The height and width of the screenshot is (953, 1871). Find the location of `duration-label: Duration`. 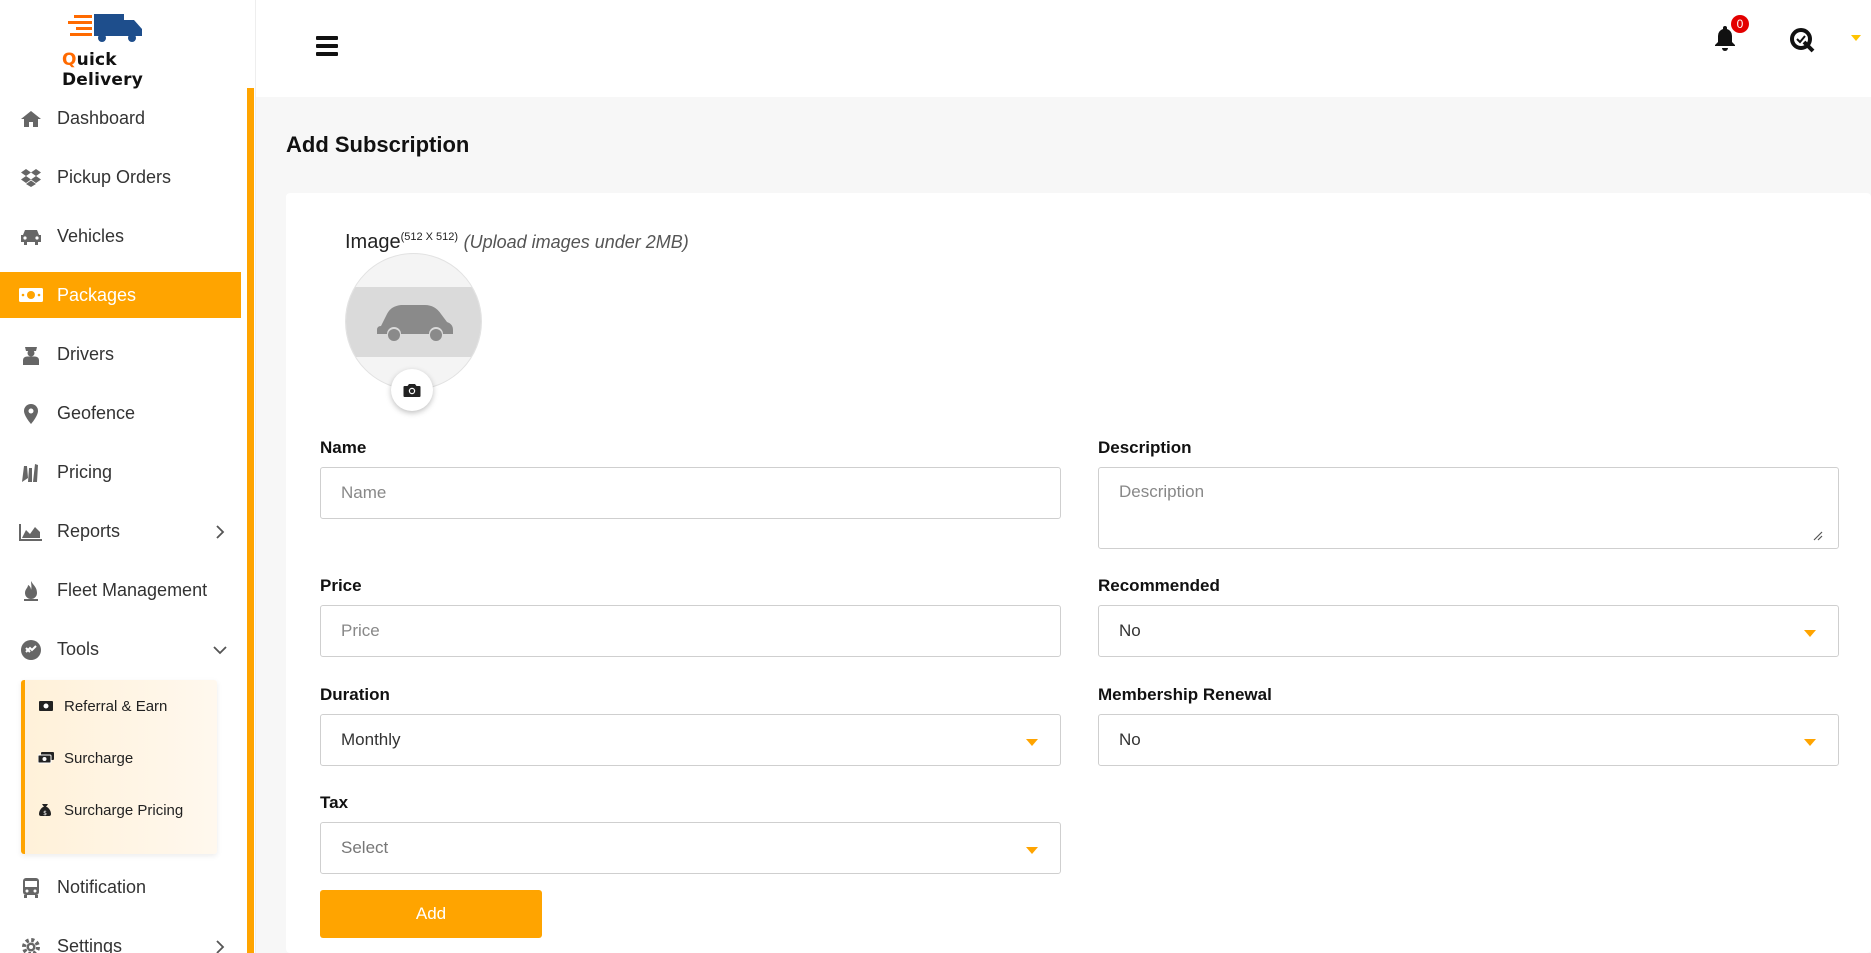

duration-label: Duration is located at coordinates (355, 694).